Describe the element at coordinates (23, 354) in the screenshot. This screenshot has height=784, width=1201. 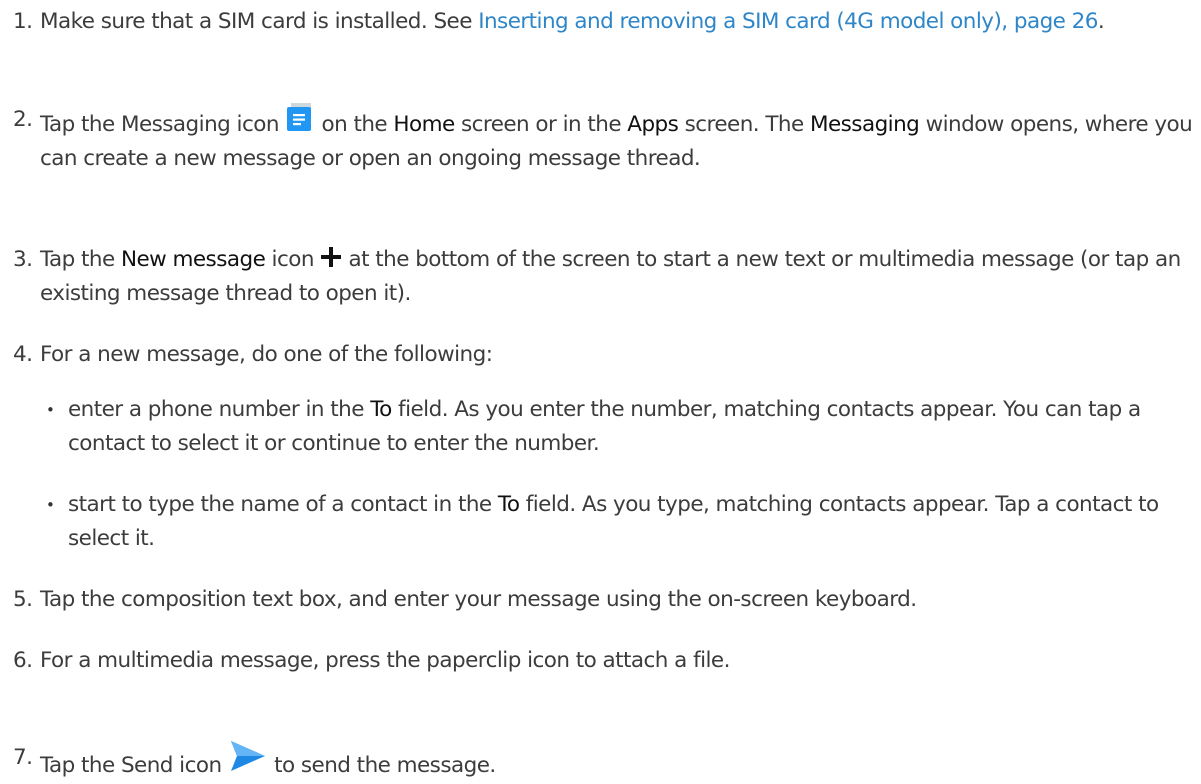
I see `step-number: 4.` at that location.